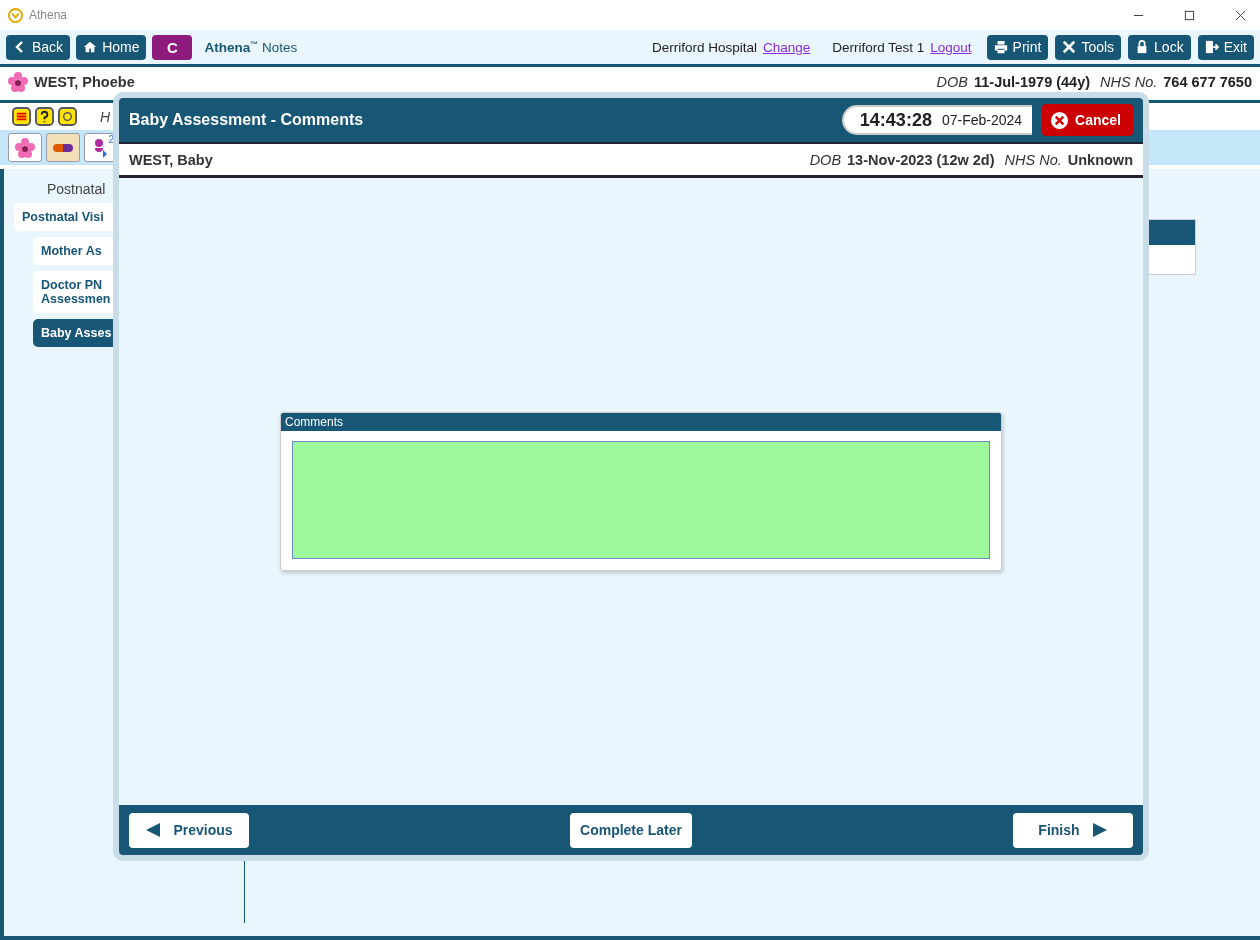 The width and height of the screenshot is (1260, 940). What do you see at coordinates (38, 47) in the screenshot?
I see `back-button: Back` at bounding box center [38, 47].